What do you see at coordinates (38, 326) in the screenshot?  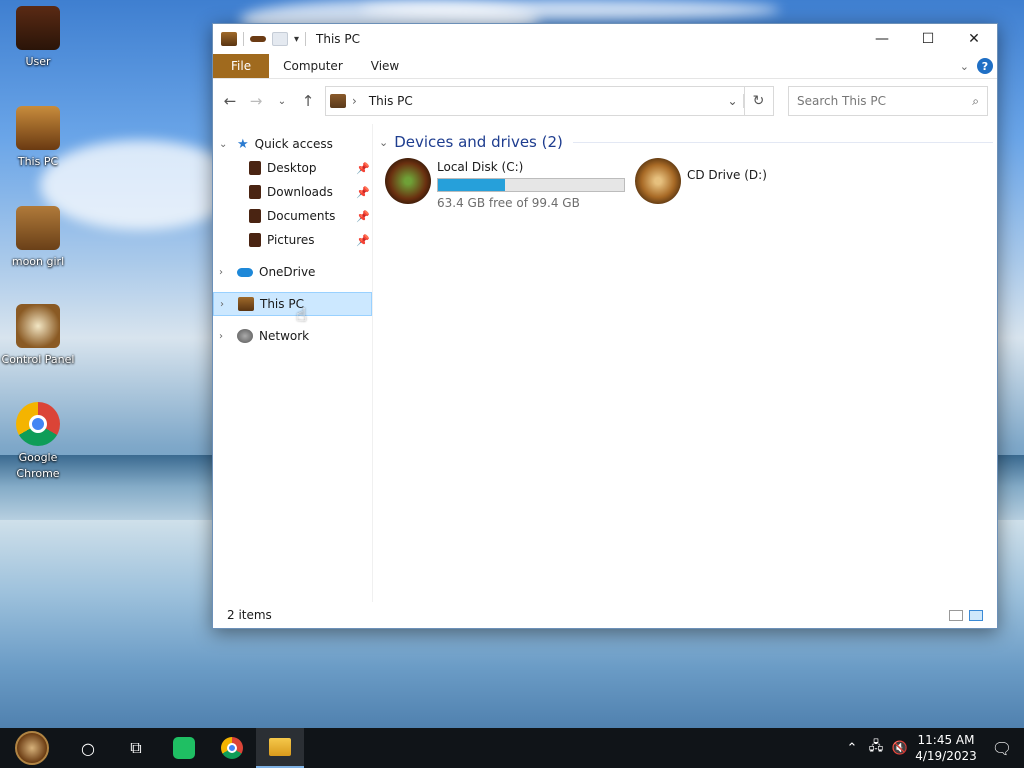 I see `control-panel-icon` at bounding box center [38, 326].